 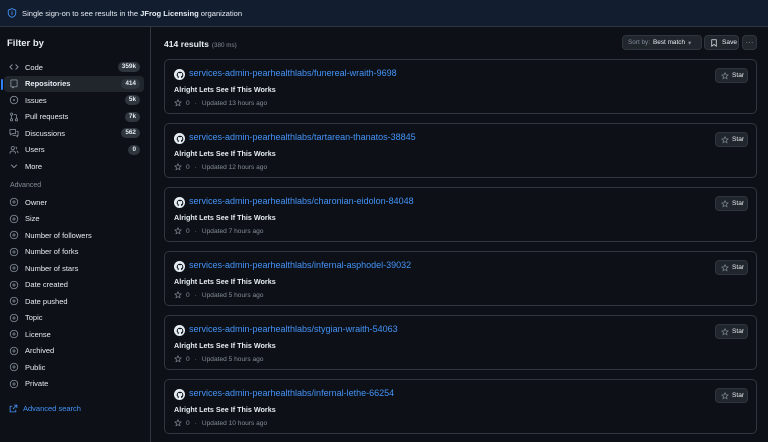 What do you see at coordinates (74, 67) in the screenshot?
I see `filter-item-code: Code 359k` at bounding box center [74, 67].